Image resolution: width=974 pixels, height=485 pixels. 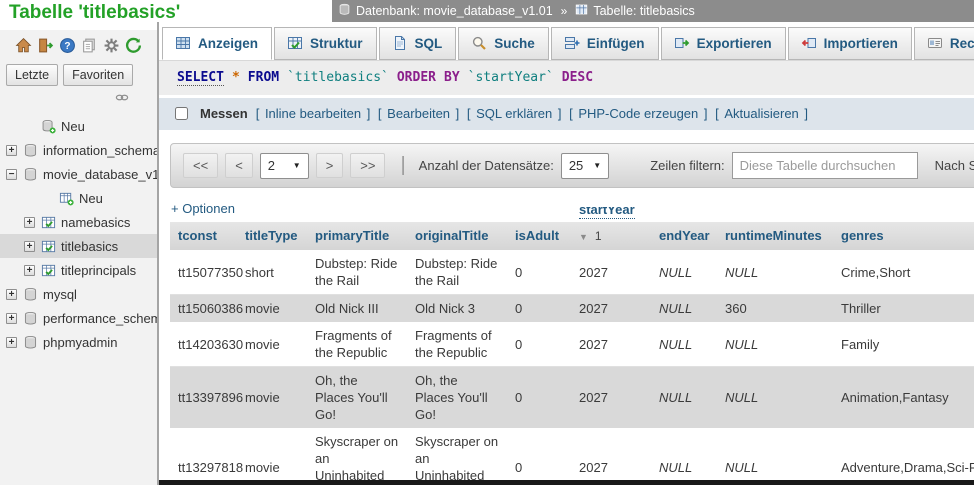 I want to click on tab-struktur: Struktur, so click(x=325, y=43).